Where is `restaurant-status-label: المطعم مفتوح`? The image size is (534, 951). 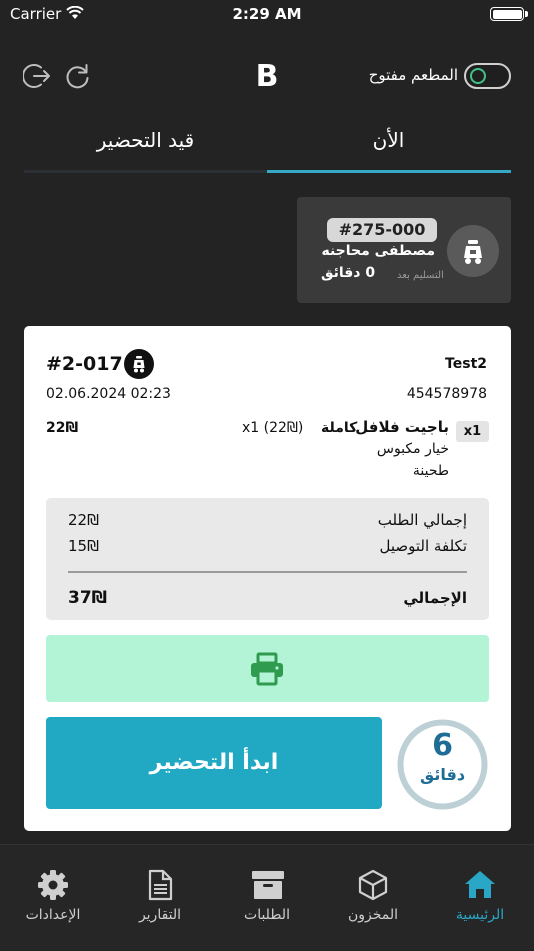
restaurant-status-label: المطعم مفتوح is located at coordinates (413, 75).